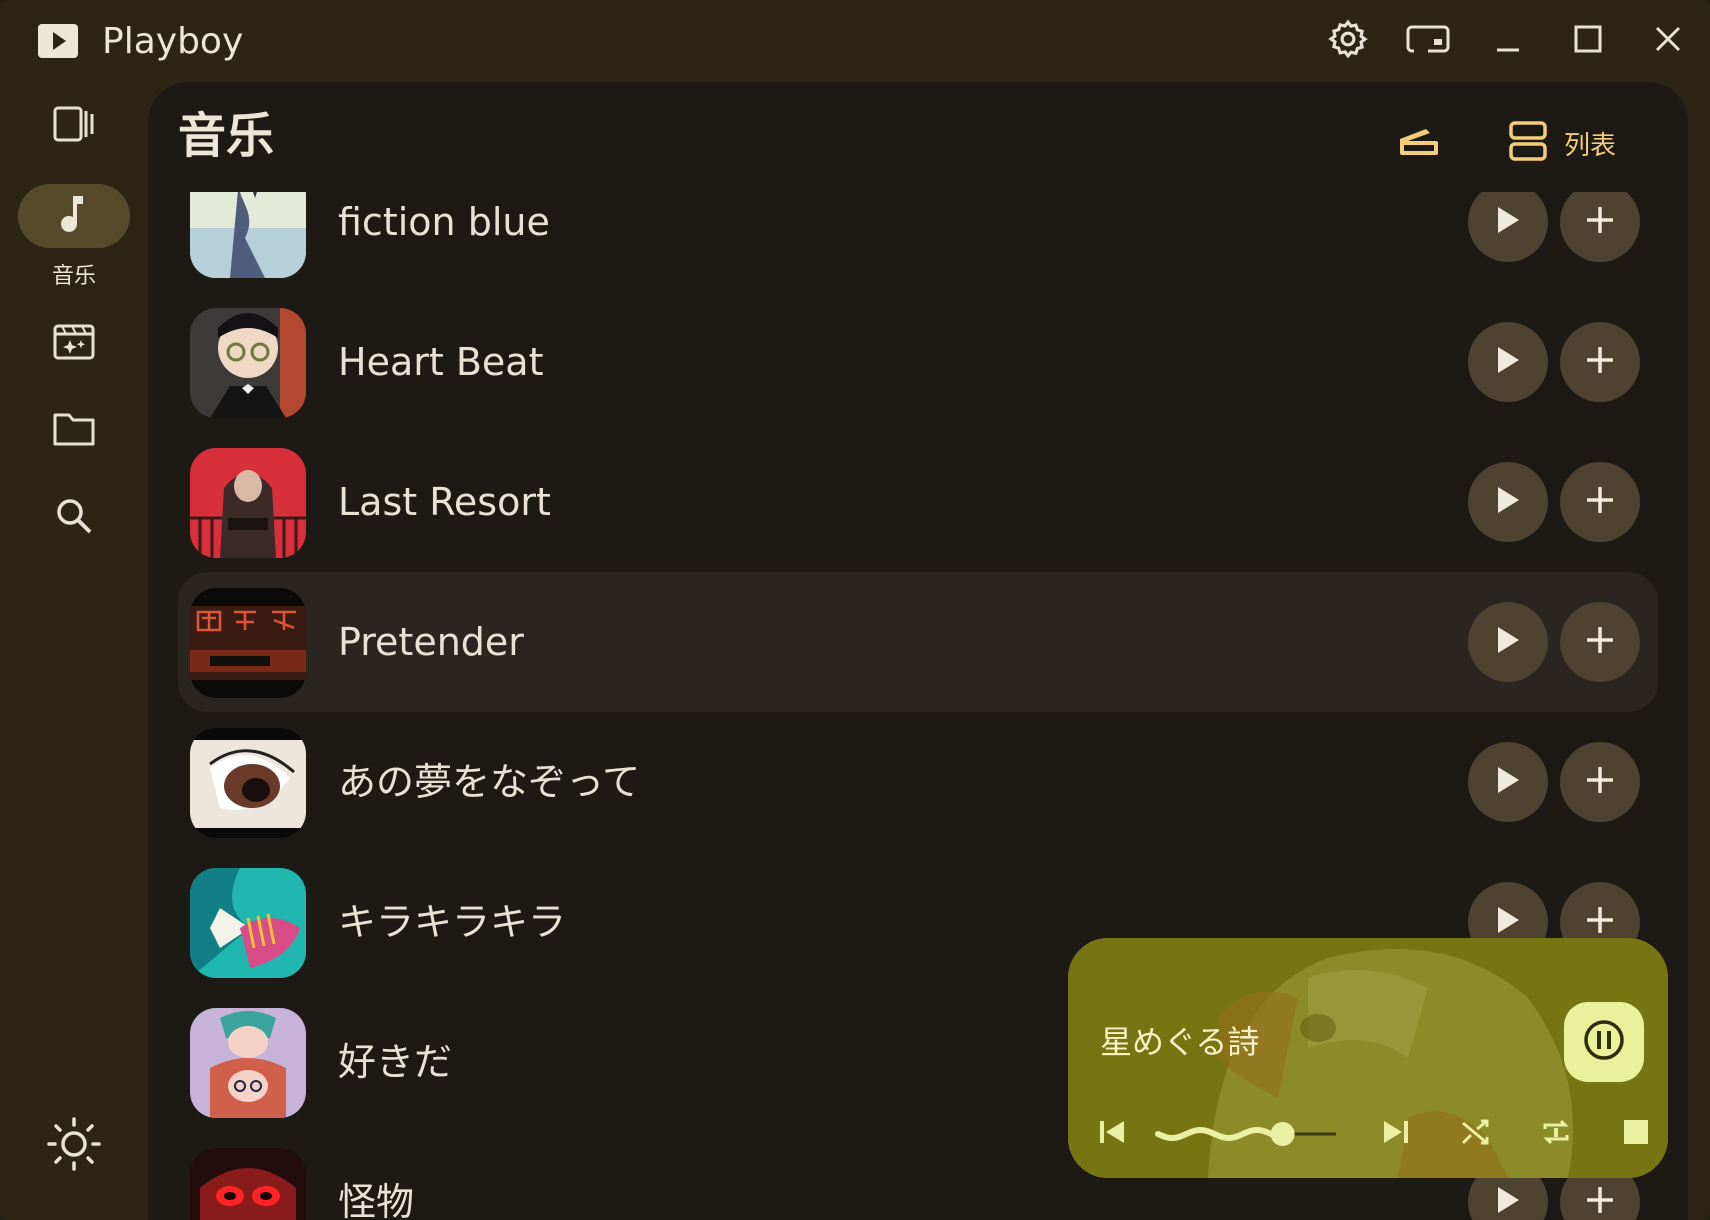 The image size is (1710, 1220). I want to click on theme-toggle-button, so click(74, 1146).